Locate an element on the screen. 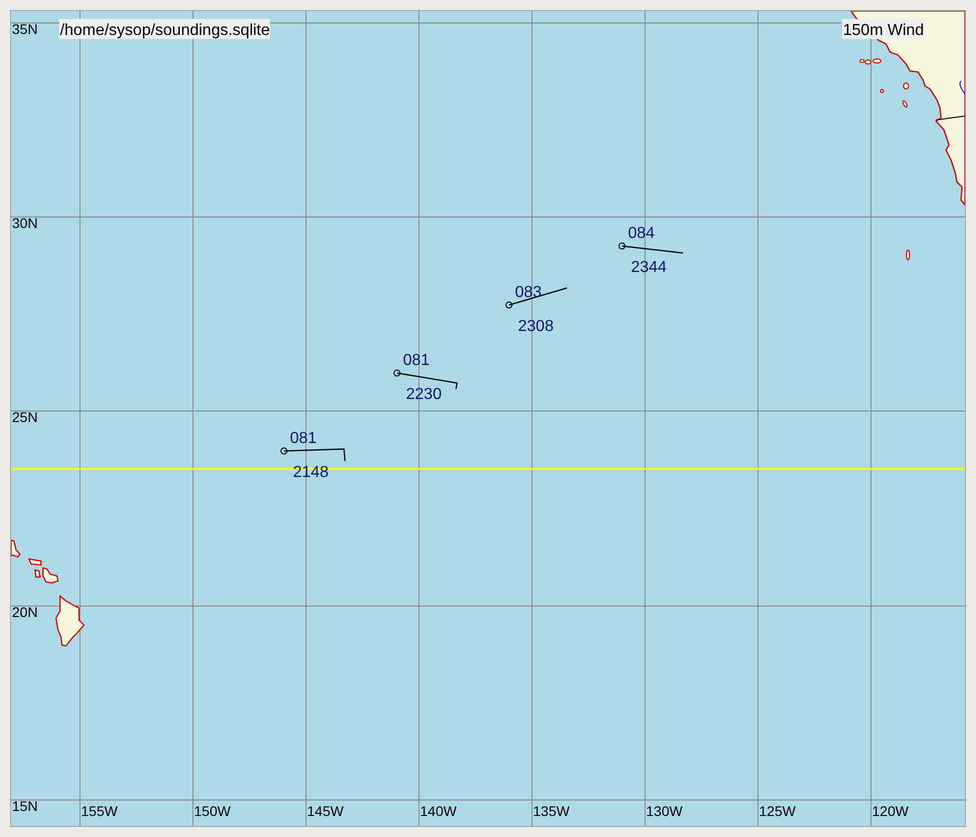  longitude-label: 140W is located at coordinates (438, 811).